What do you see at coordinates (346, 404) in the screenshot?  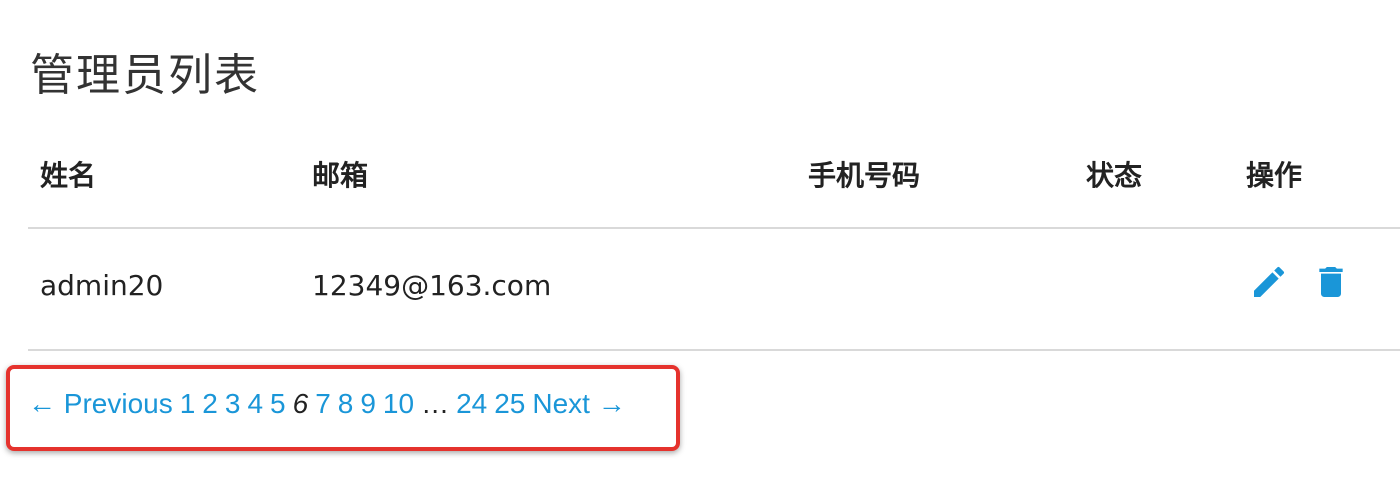 I see `pagination-page-8: 8` at bounding box center [346, 404].